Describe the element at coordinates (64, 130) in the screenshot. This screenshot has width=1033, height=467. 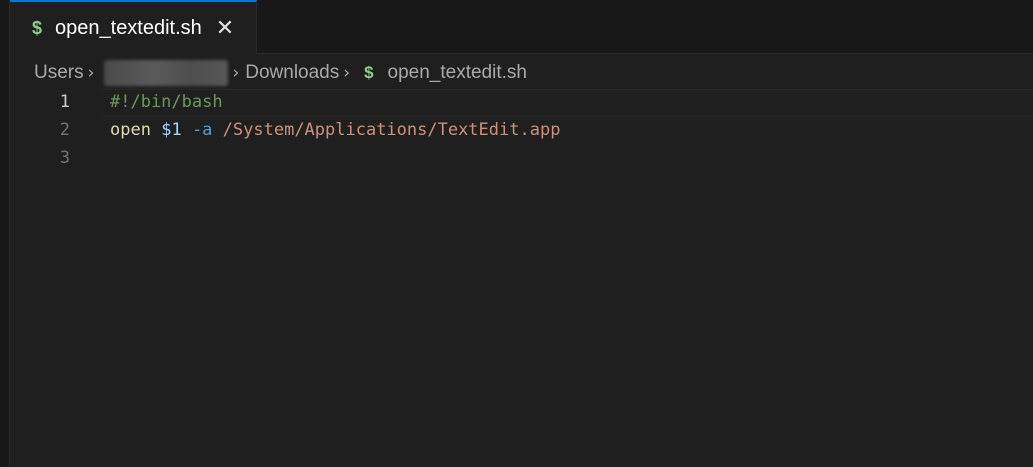
I see `line-number: 2` at that location.